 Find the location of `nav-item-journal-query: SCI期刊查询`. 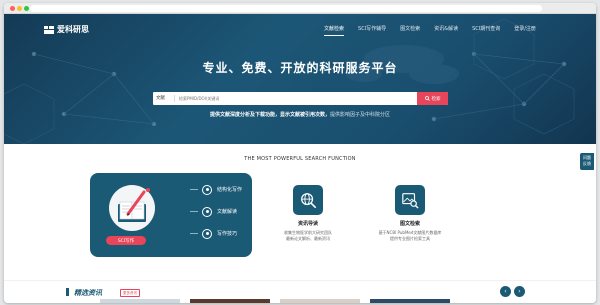

nav-item-journal-query: SCI期刊查询 is located at coordinates (486, 28).